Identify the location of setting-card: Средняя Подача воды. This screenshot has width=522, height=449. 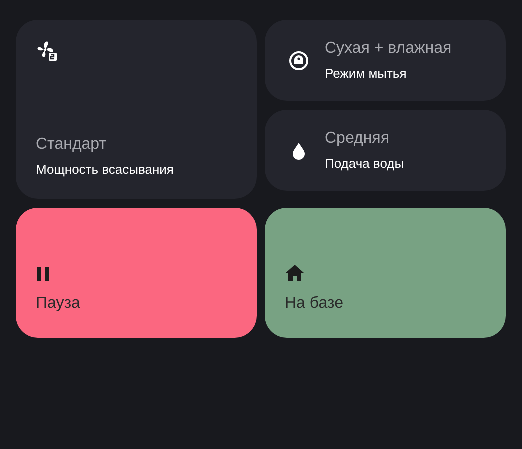
(385, 150).